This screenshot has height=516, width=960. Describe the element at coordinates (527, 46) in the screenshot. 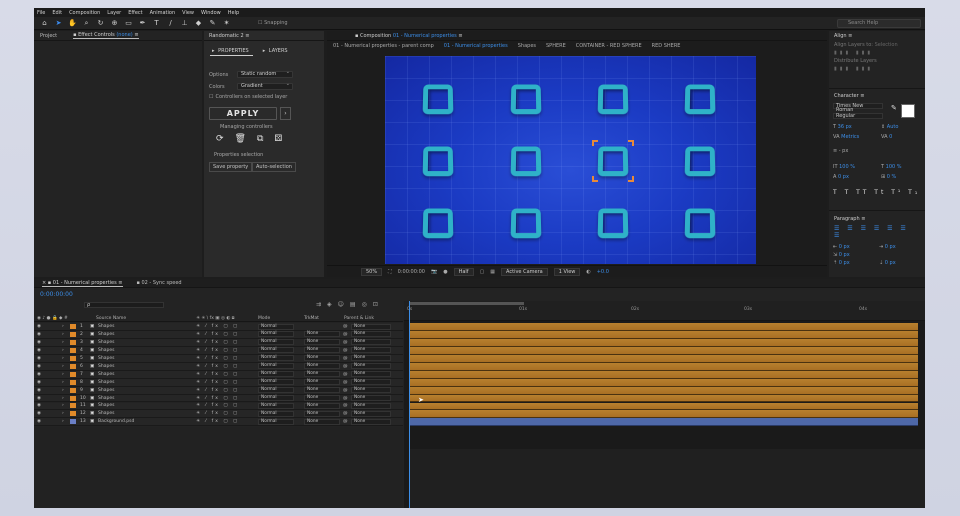

I see `breadcrumb-item: Shapes` at that location.